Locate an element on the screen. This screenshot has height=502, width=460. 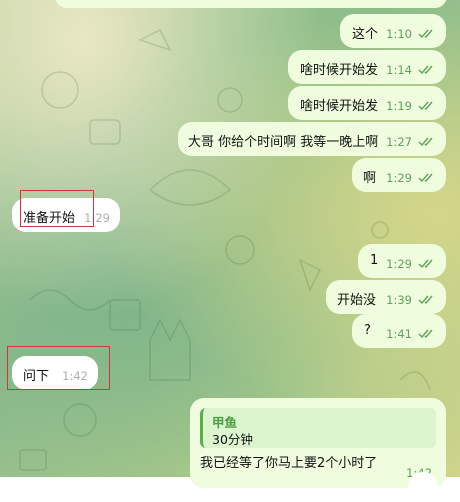
message-bubble-9: ? 1:41 is located at coordinates (399, 331).